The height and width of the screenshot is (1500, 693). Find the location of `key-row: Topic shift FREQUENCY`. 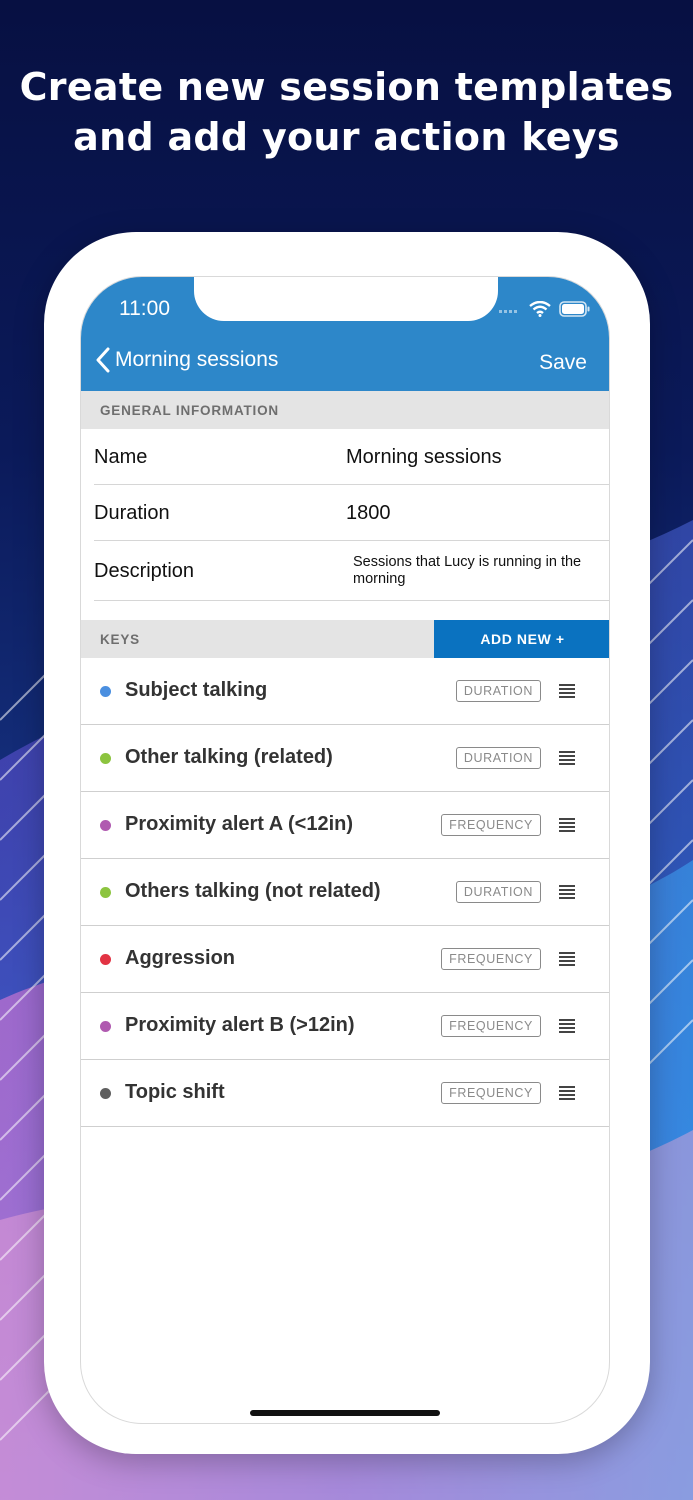

key-row: Topic shift FREQUENCY is located at coordinates (345, 1093).